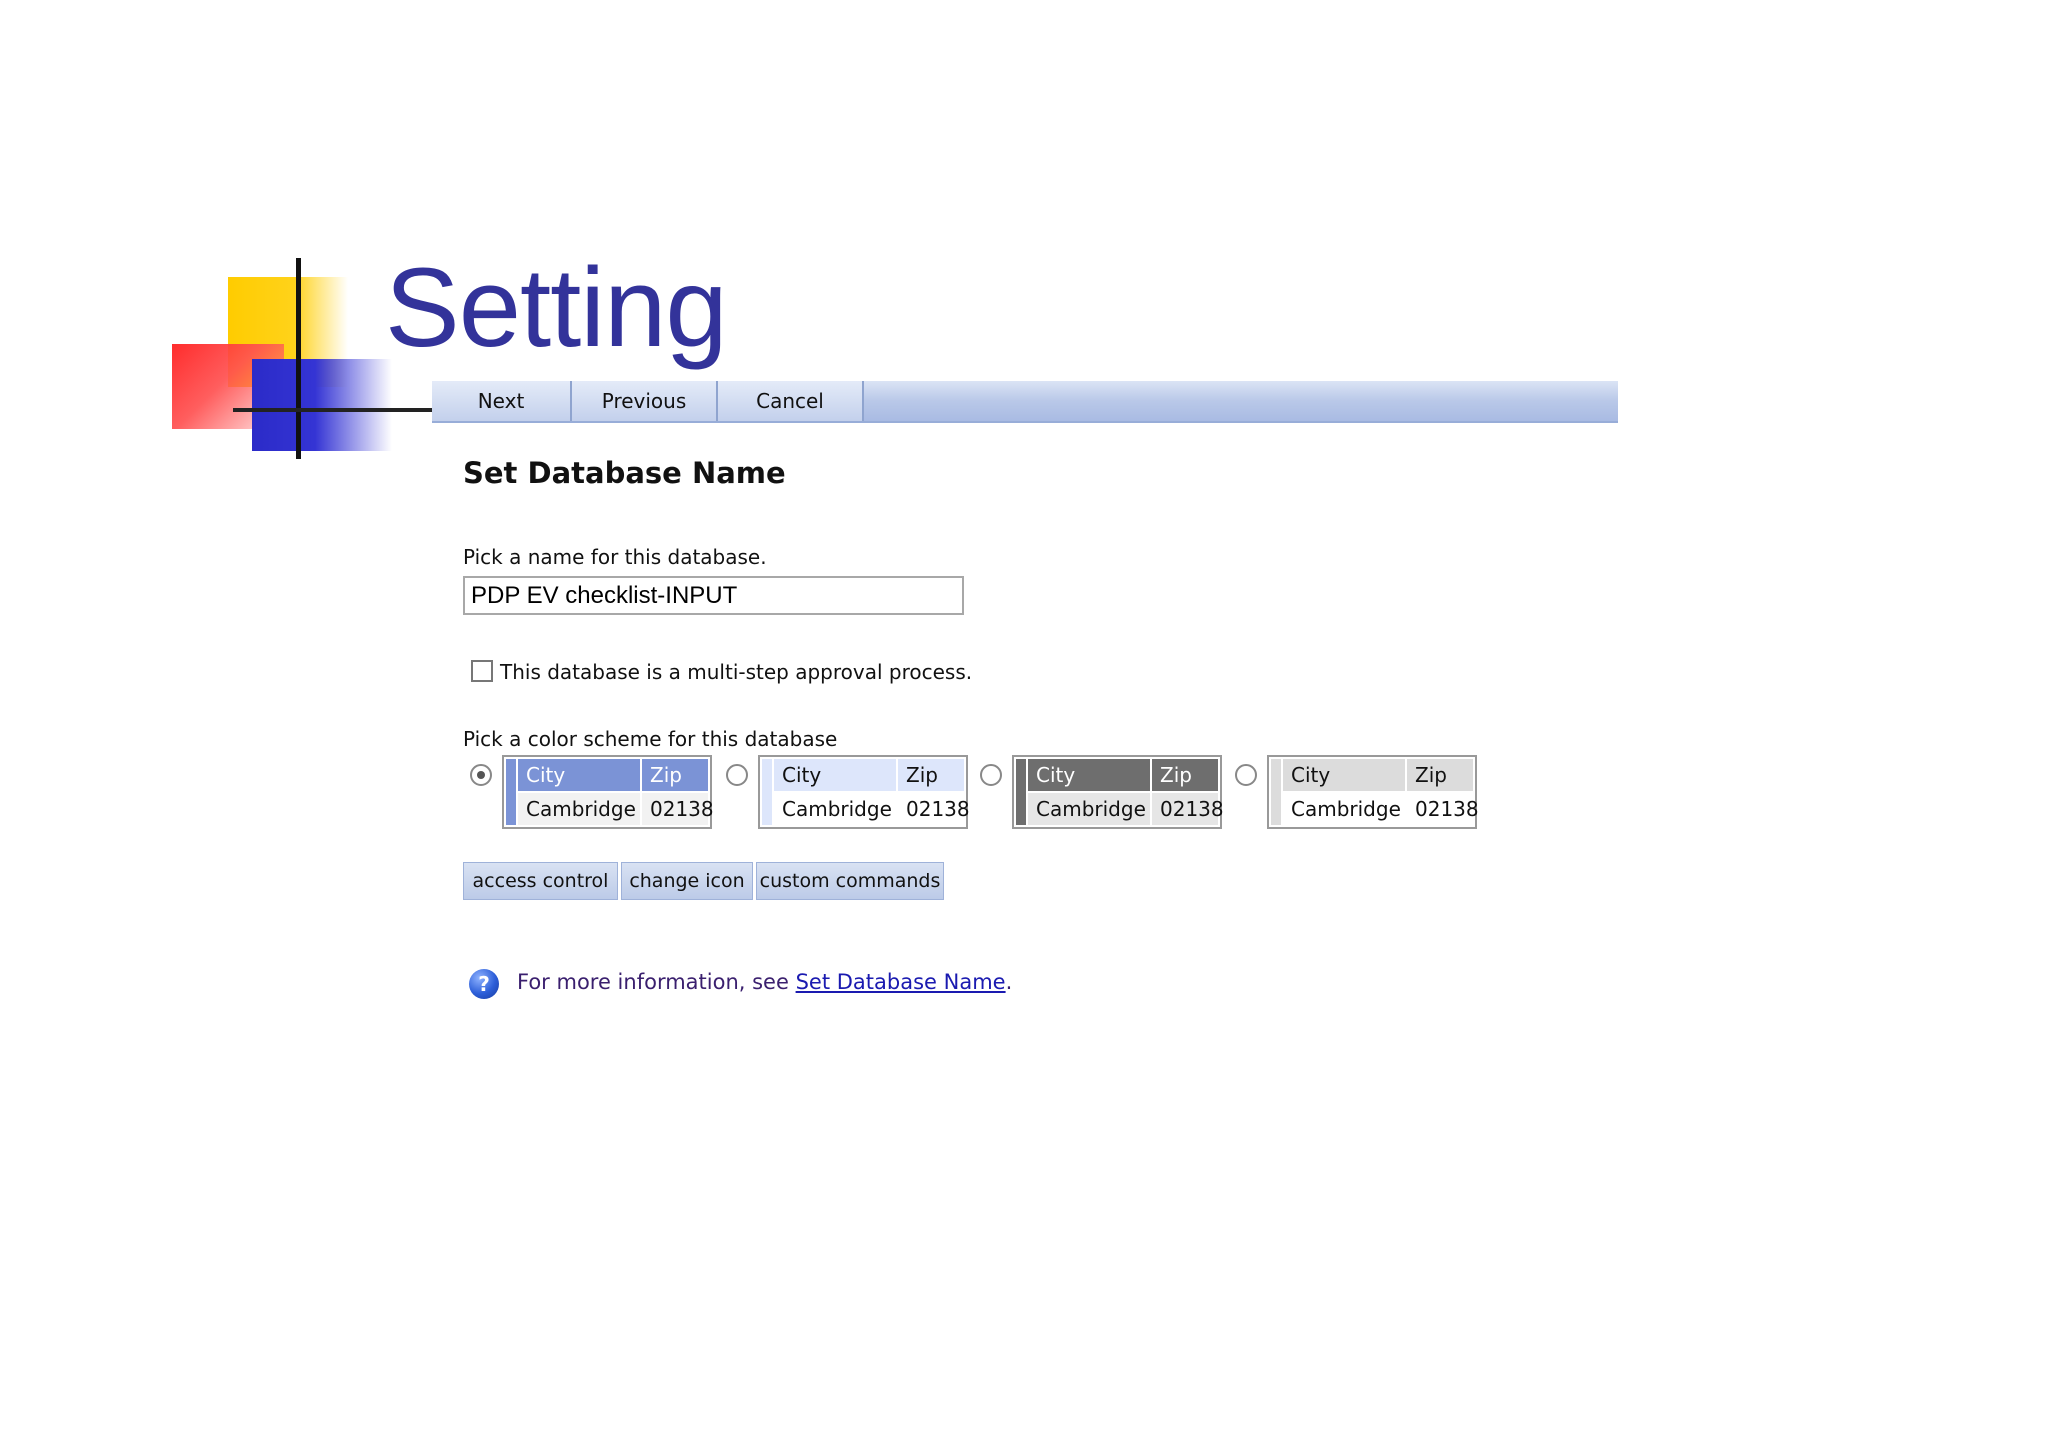 The width and height of the screenshot is (2048, 1447). What do you see at coordinates (650, 739) in the screenshot?
I see `color-scheme-label: Pick a color scheme for this database` at bounding box center [650, 739].